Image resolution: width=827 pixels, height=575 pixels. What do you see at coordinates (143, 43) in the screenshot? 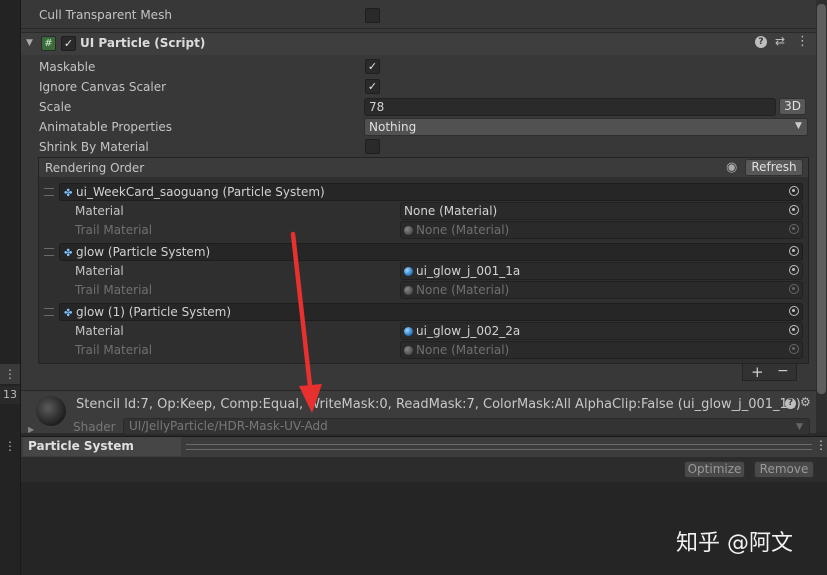
I see `component-title: UI Particle (Script)` at bounding box center [143, 43].